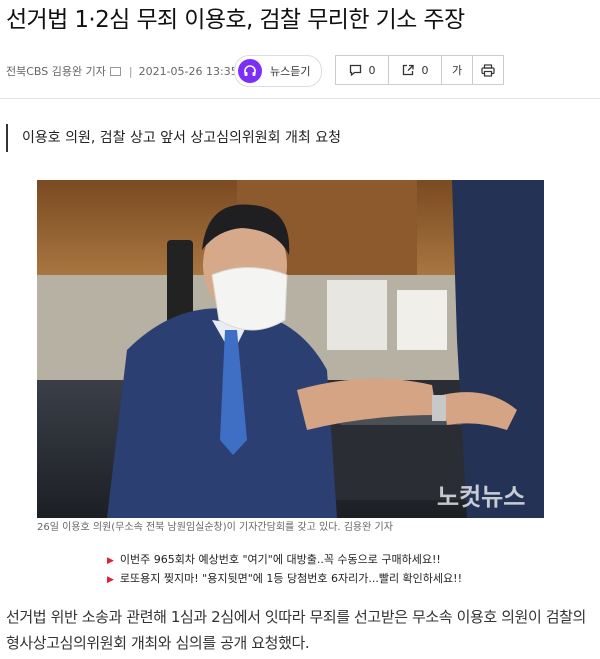 The width and height of the screenshot is (600, 659). I want to click on headphones-icon, so click(250, 71).